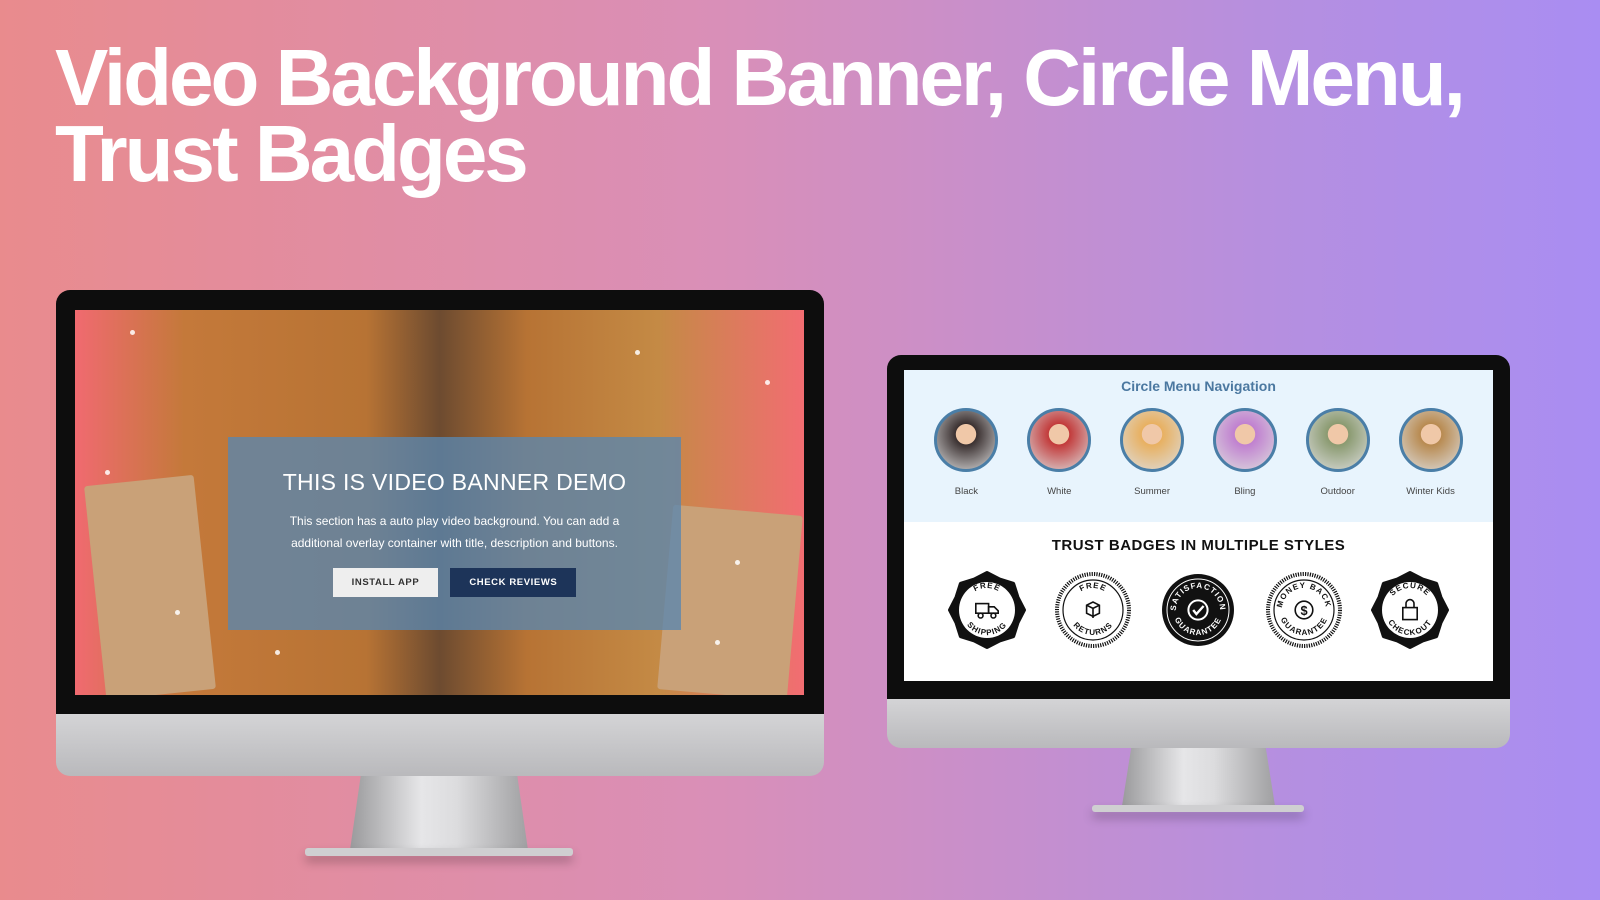  Describe the element at coordinates (1410, 612) in the screenshot. I see `trust-badge: SECURE CHECKOUT` at that location.